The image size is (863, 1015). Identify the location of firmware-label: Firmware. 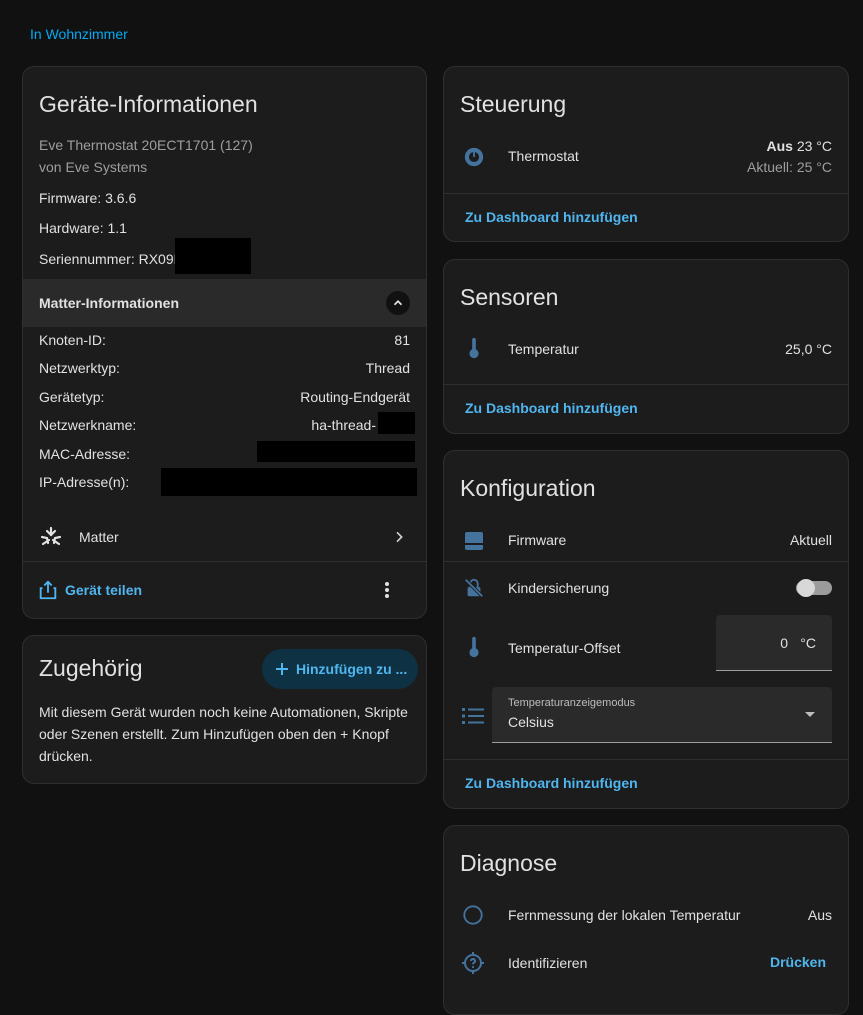
(537, 540).